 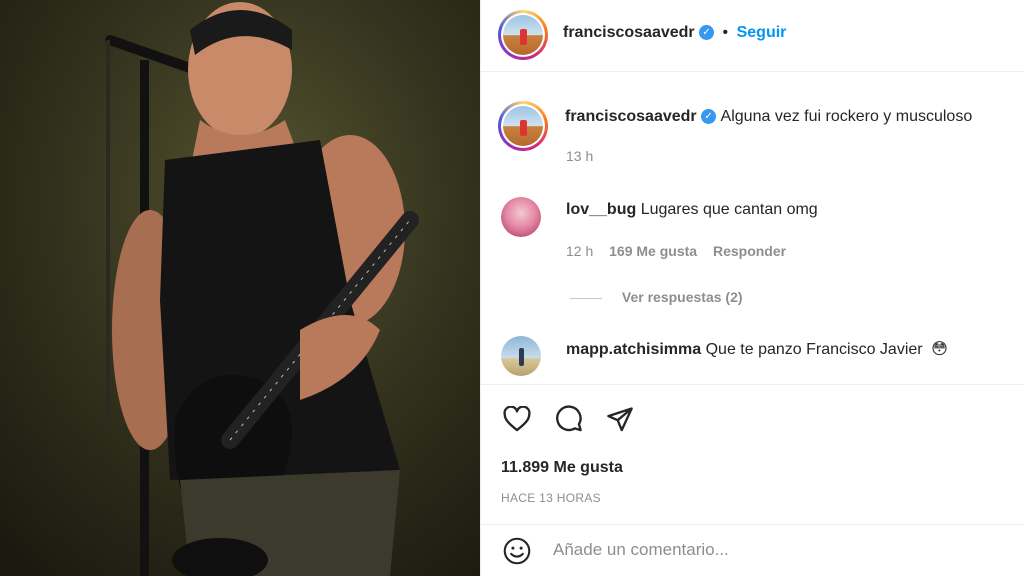 What do you see at coordinates (562, 468) in the screenshot?
I see `like-count: 11.899 Me gusta` at bounding box center [562, 468].